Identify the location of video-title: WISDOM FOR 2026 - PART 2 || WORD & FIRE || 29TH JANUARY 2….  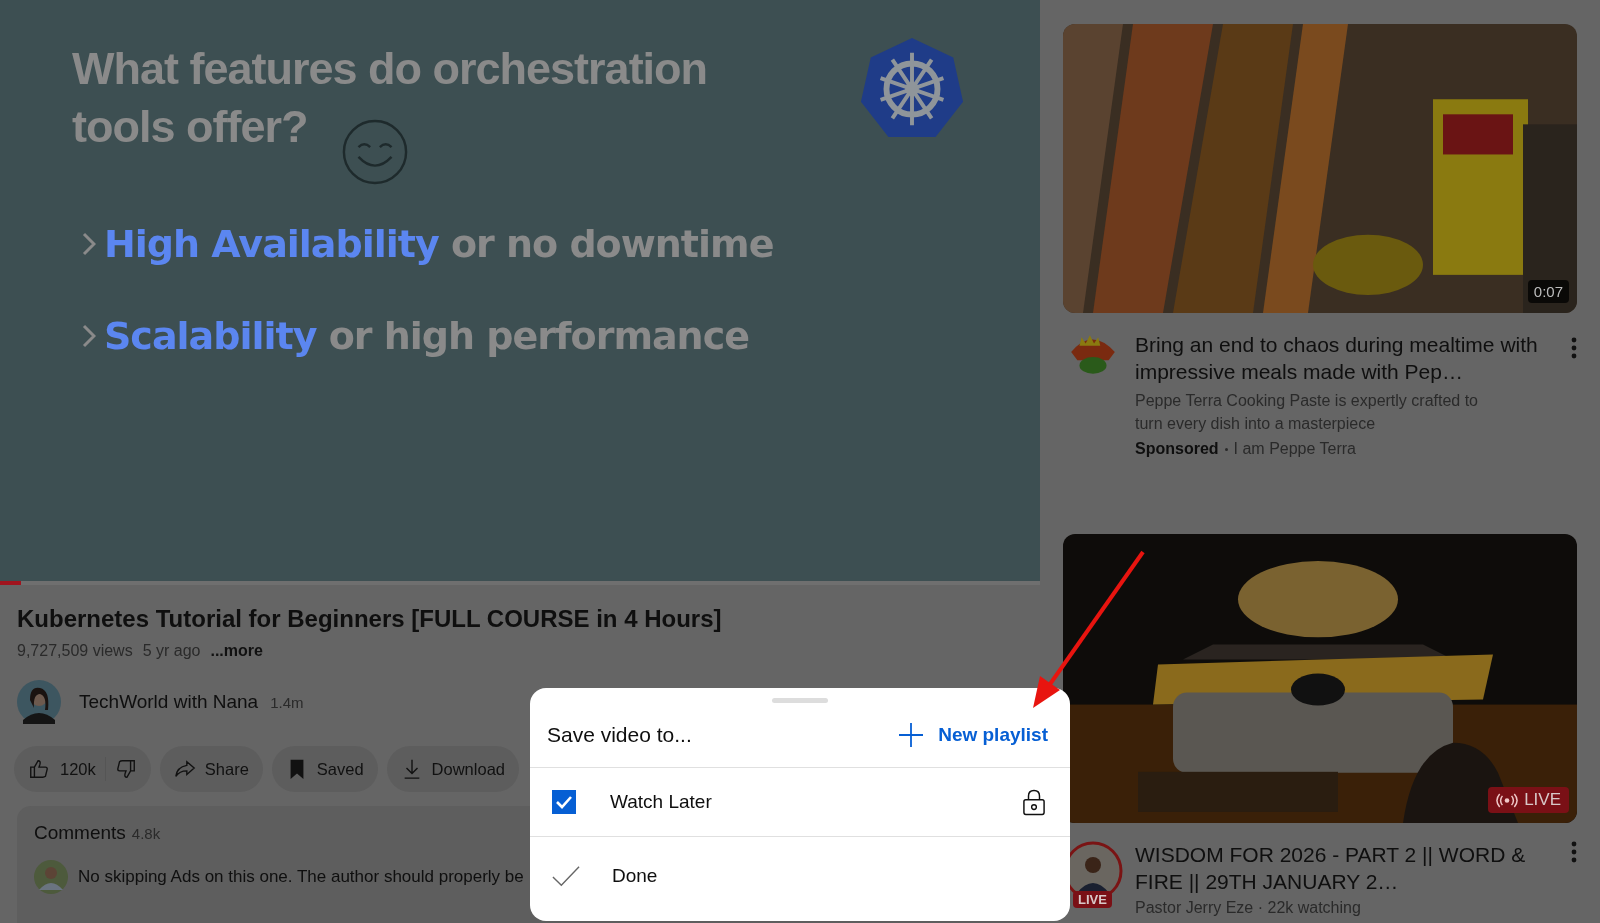
(1347, 868).